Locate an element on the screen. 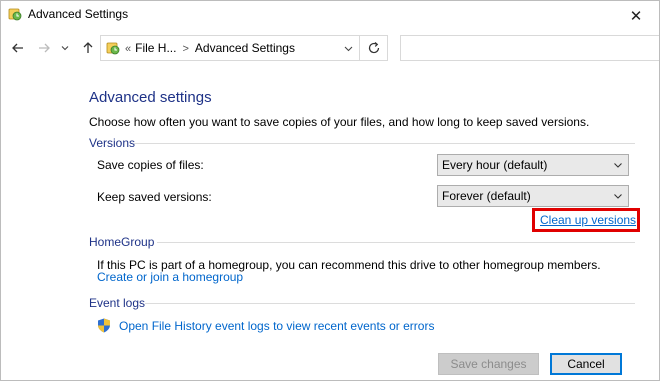  window-title: Advanced Settings is located at coordinates (78, 14).